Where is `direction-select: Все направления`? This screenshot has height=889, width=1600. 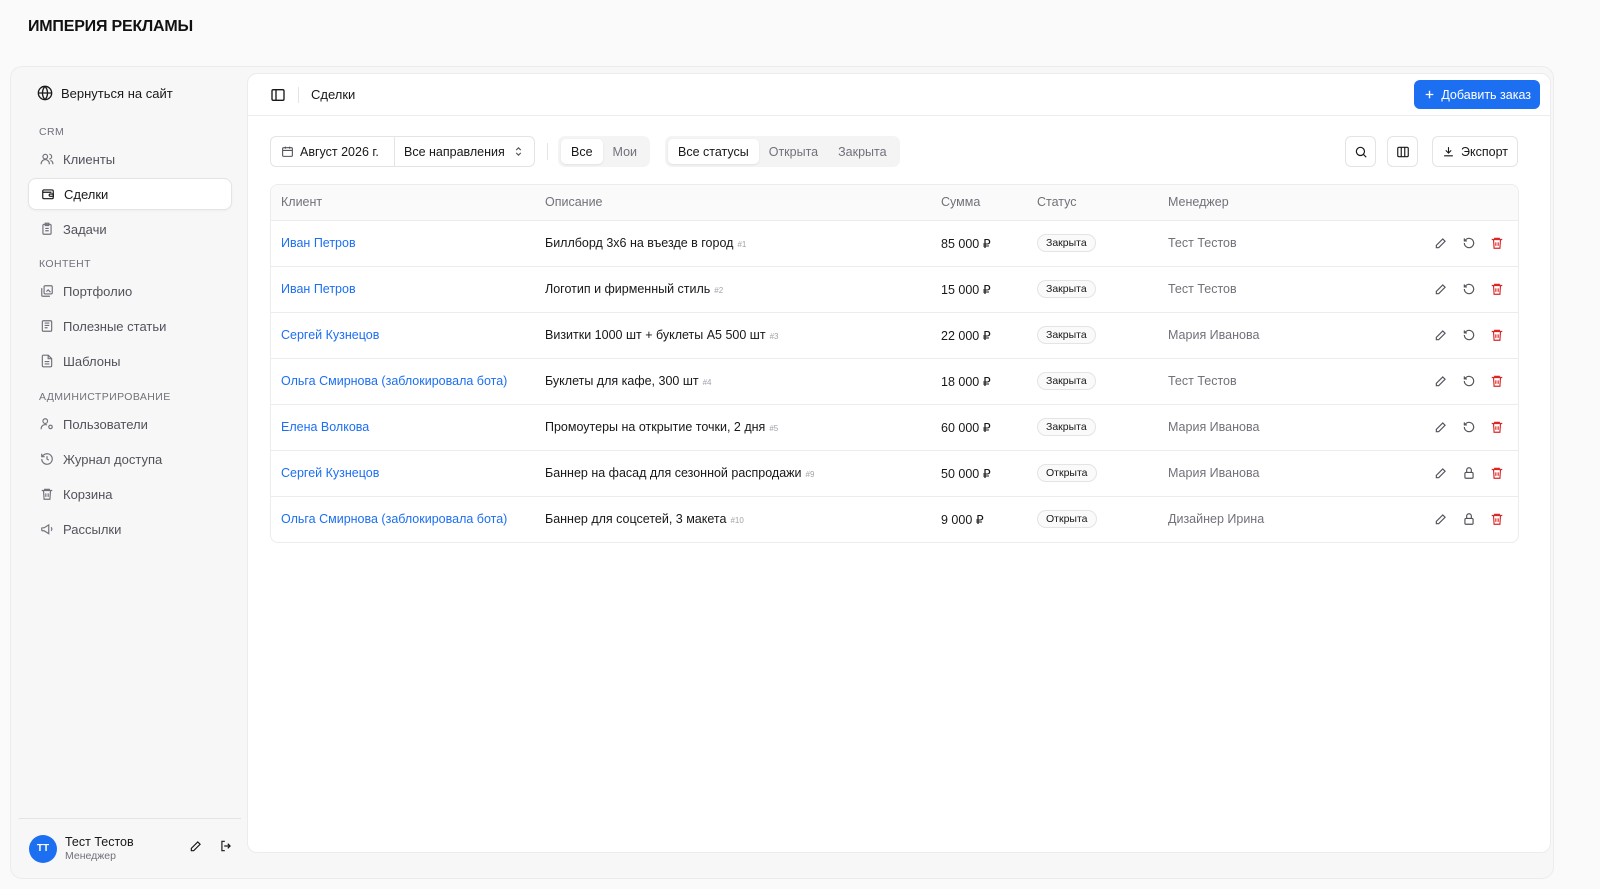 direction-select: Все направления is located at coordinates (464, 151).